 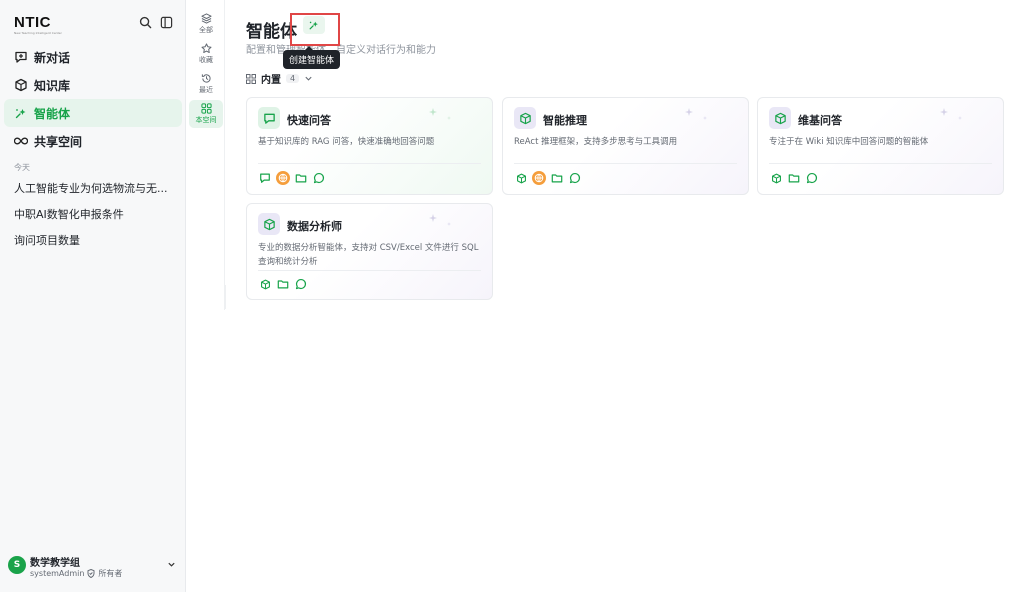 I want to click on agent-card-reasoning: 智能推理 ReAct 推理框架，支持多步思考与工具调用, so click(x=625, y=146).